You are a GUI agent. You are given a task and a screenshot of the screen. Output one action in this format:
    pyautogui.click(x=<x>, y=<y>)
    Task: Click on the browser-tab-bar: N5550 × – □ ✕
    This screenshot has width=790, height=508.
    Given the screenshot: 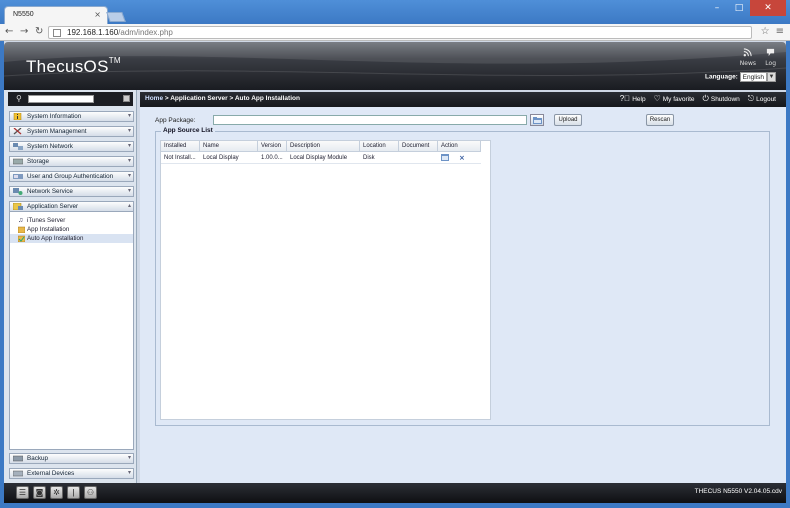 What is the action you would take?
    pyautogui.click(x=395, y=12)
    